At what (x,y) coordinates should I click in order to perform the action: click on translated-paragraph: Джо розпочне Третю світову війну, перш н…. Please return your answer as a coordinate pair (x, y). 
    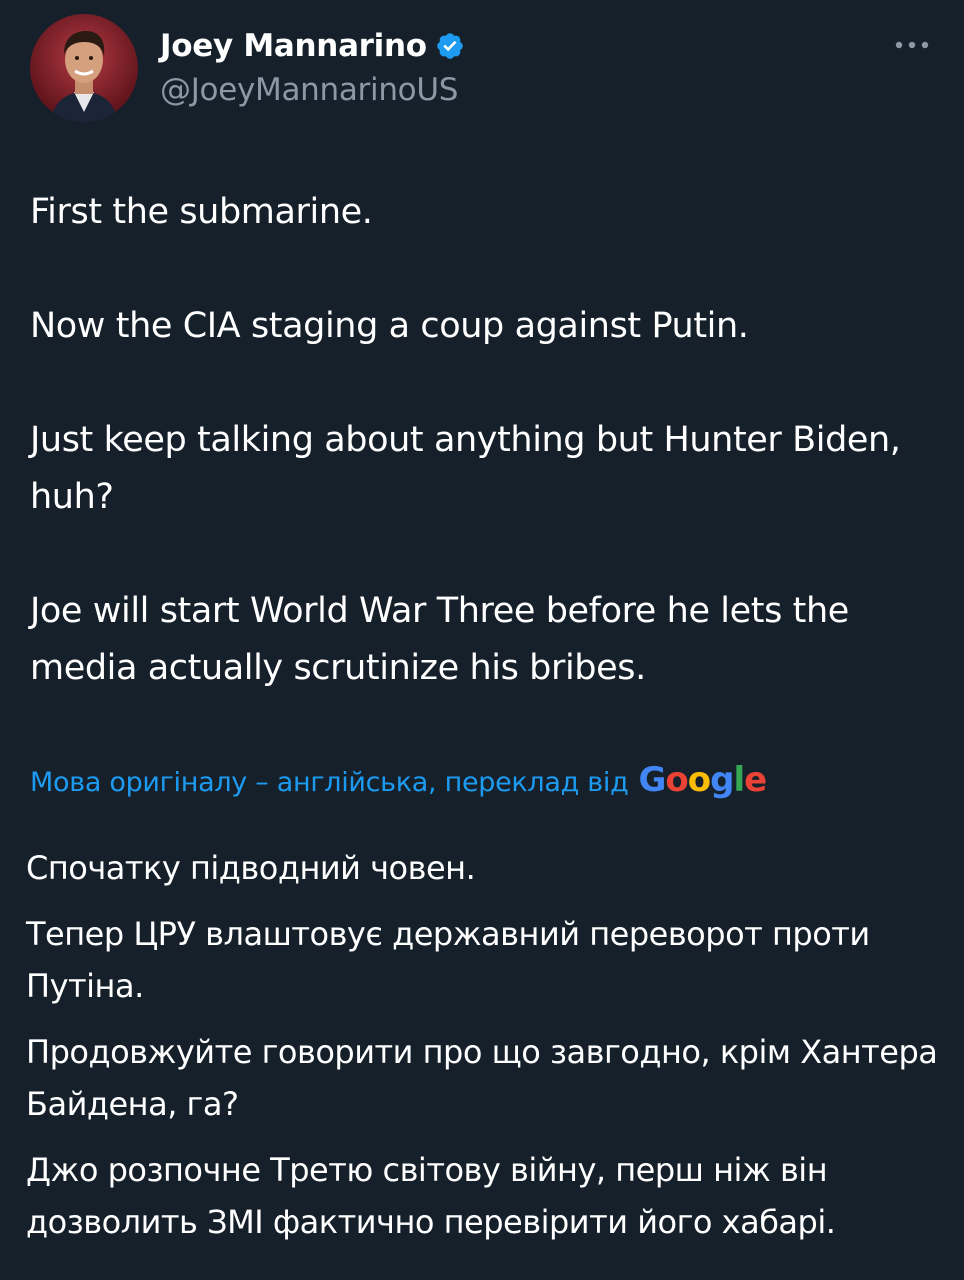
    Looking at the image, I should click on (431, 1196).